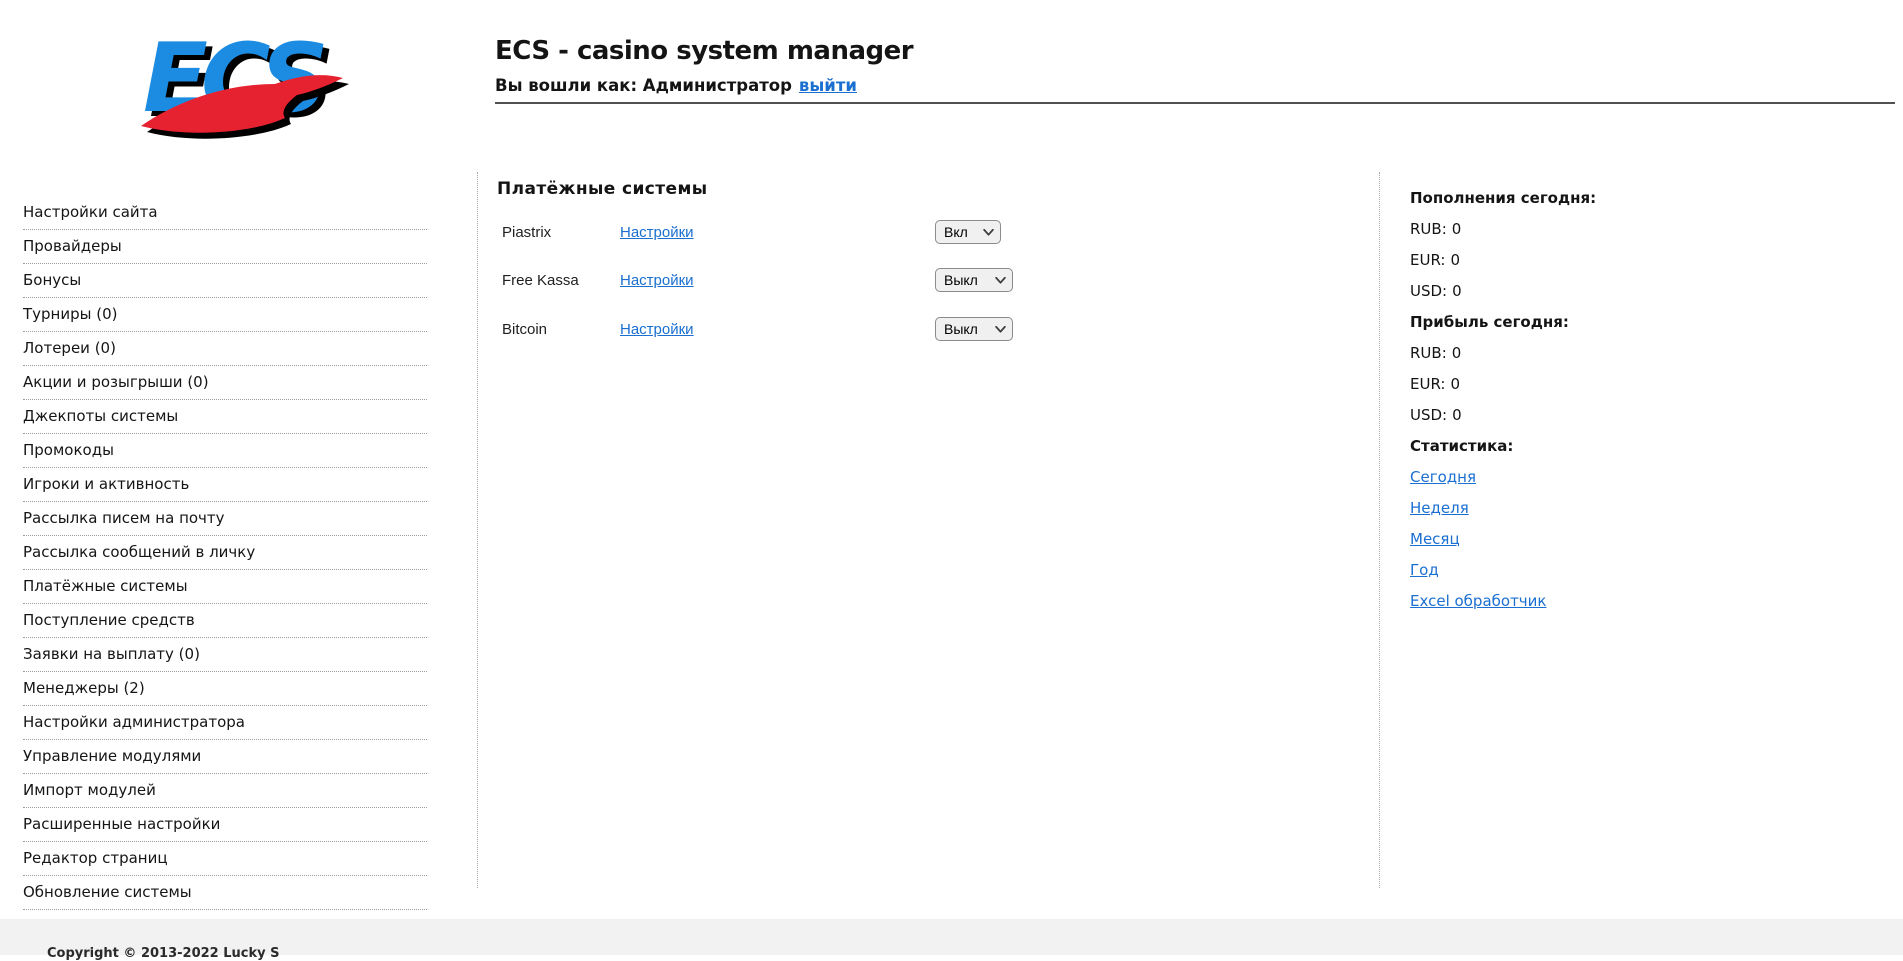  I want to click on payment-name: Piastrix, so click(527, 232).